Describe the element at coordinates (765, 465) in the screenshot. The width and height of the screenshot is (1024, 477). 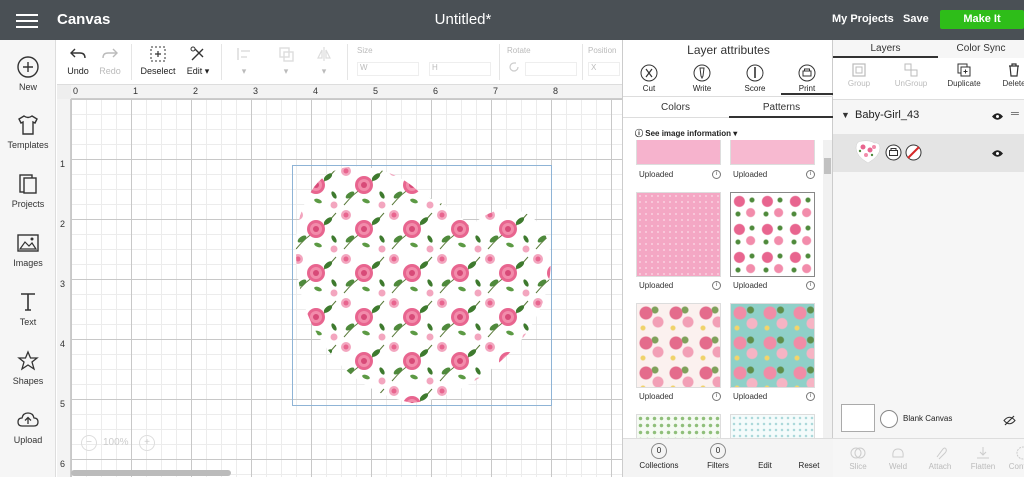
I see `edit-pattern-button: Edit` at that location.